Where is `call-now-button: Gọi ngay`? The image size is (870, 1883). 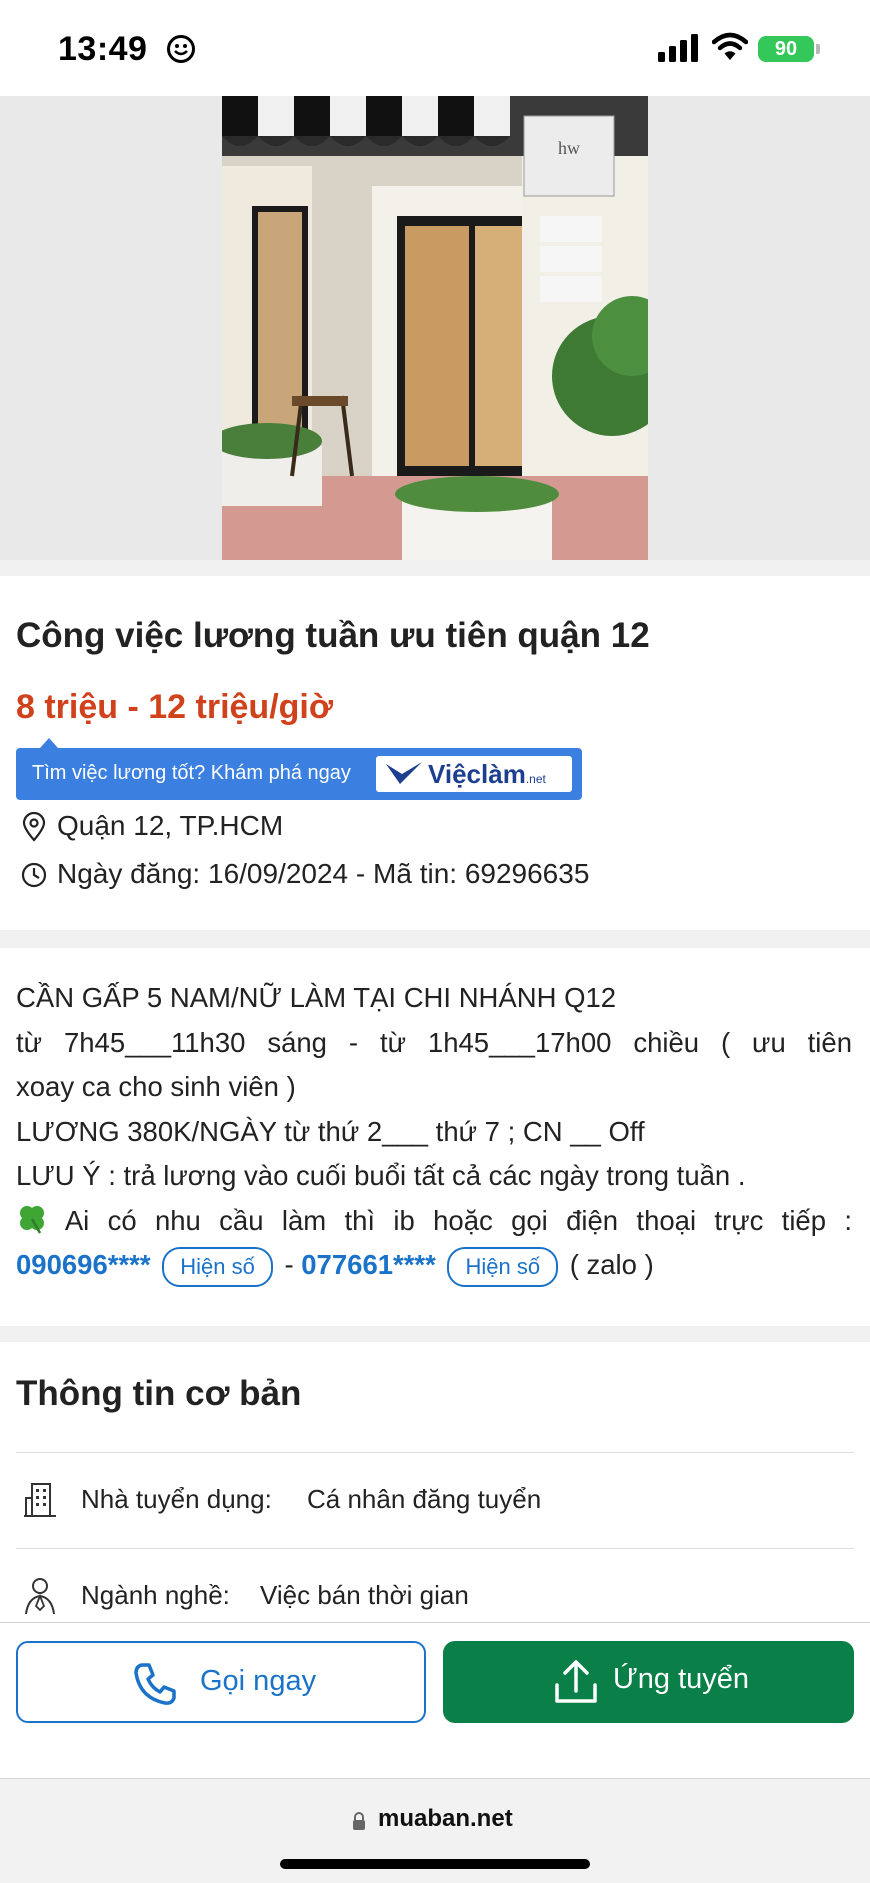 call-now-button: Gọi ngay is located at coordinates (221, 1682).